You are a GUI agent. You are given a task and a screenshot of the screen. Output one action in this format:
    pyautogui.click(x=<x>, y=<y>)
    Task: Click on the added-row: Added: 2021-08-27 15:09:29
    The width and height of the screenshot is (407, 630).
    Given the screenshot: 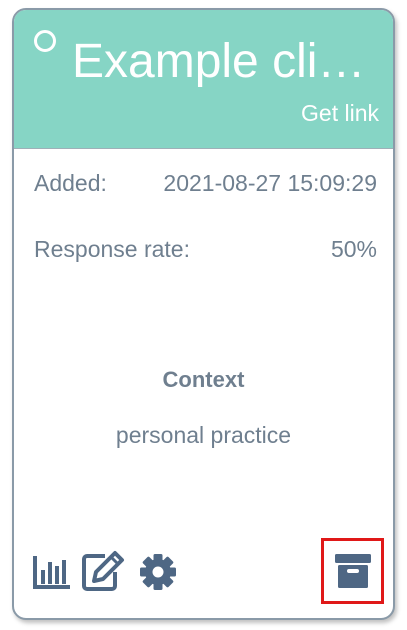 What is the action you would take?
    pyautogui.click(x=205, y=183)
    